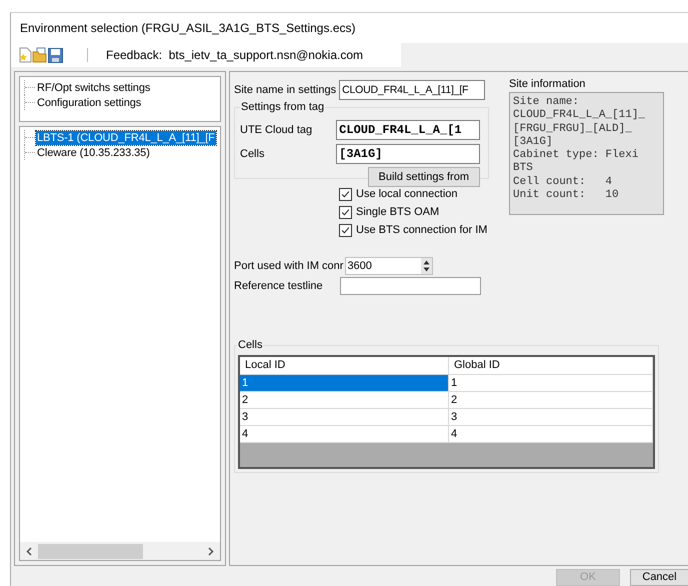 The image size is (688, 586). I want to click on field-label: Port used with IM conr, so click(289, 266).